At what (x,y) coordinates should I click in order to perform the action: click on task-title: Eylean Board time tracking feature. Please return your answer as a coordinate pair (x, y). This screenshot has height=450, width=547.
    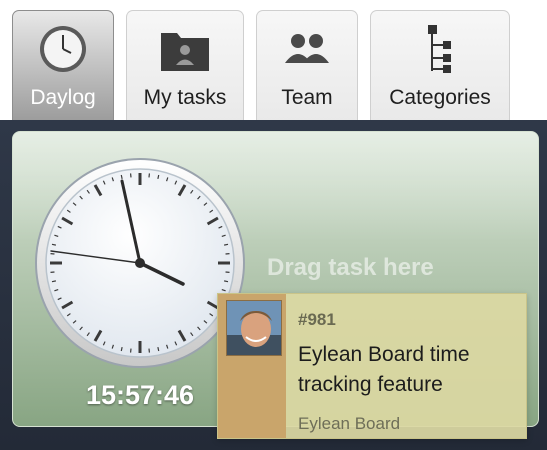
    Looking at the image, I should click on (384, 369).